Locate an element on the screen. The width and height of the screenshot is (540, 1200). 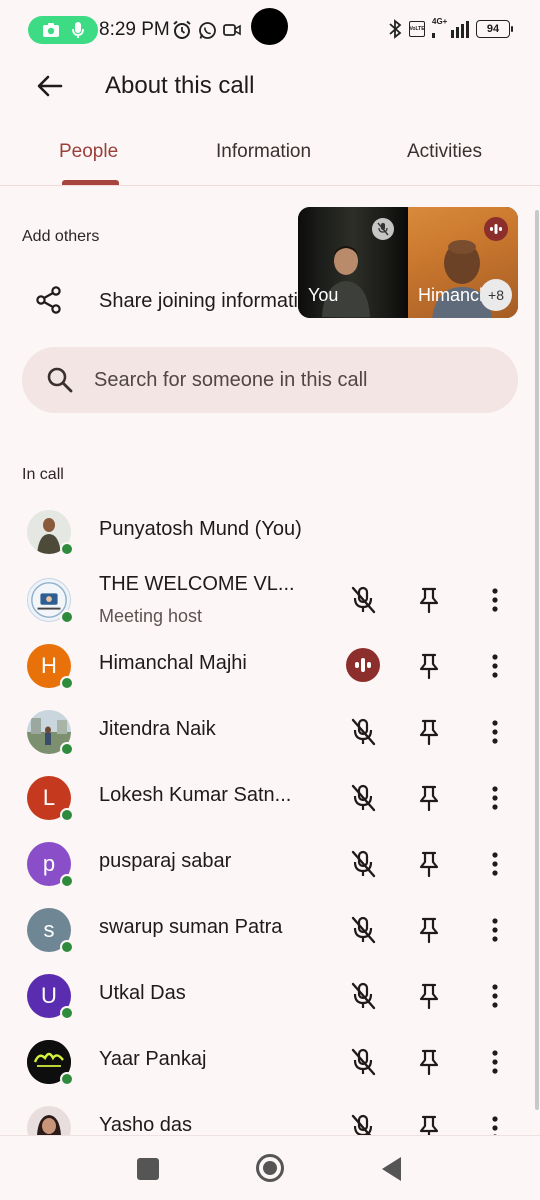
profile-photo is located at coordinates (49, 1120).